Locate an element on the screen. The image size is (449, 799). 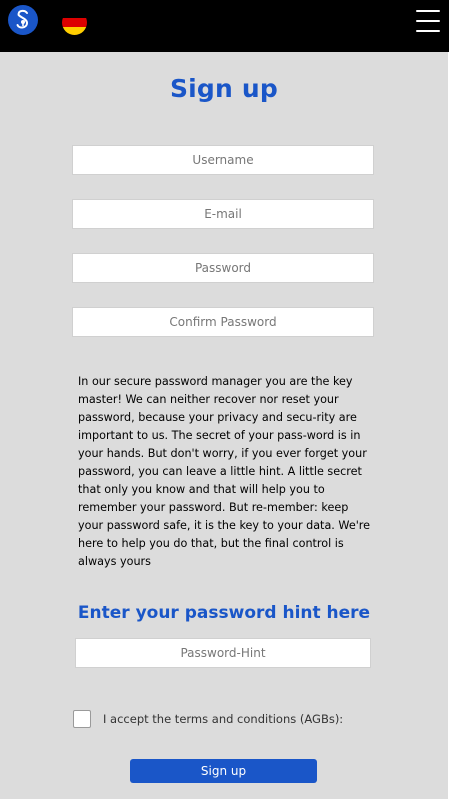
confirm-password-field-wrapper is located at coordinates (223, 322).